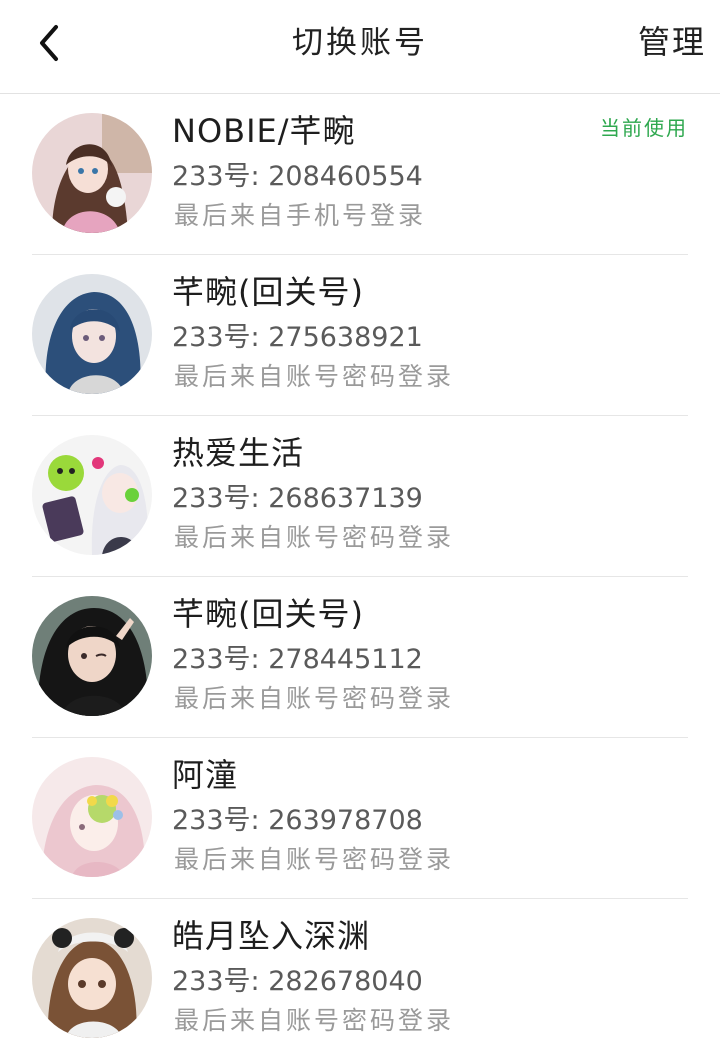  What do you see at coordinates (297, 659) in the screenshot?
I see `account-id: 233号: 278445112` at bounding box center [297, 659].